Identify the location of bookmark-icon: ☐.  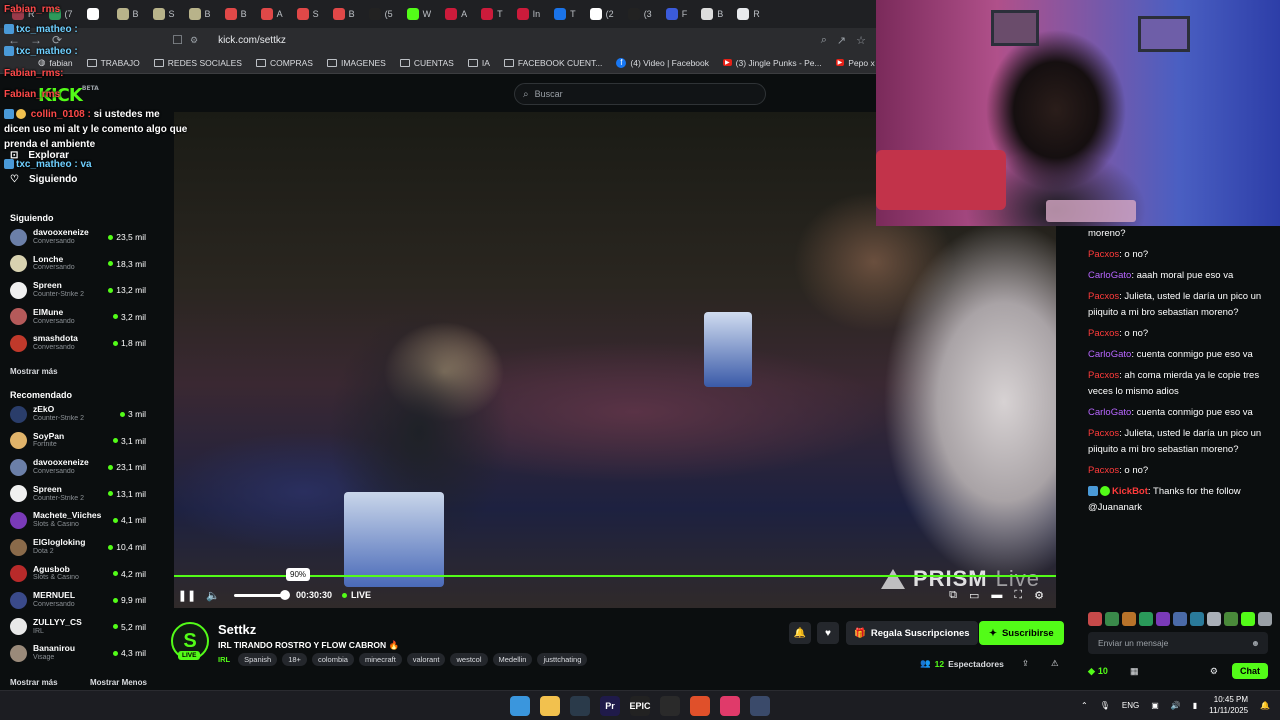
(177, 40).